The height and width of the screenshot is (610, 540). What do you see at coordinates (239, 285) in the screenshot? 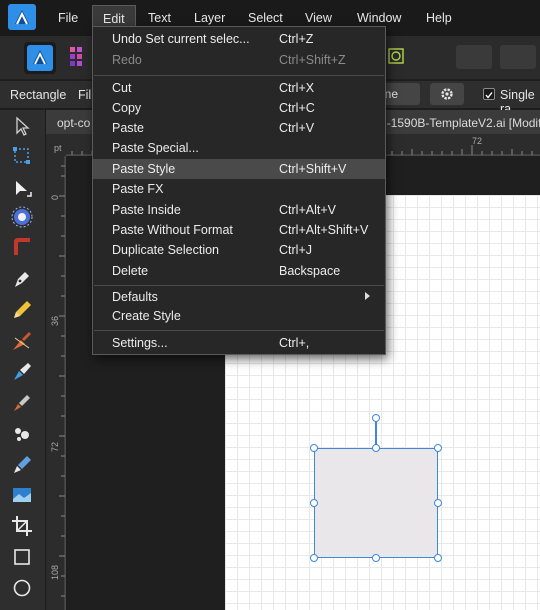
I see `menu-separator` at bounding box center [239, 285].